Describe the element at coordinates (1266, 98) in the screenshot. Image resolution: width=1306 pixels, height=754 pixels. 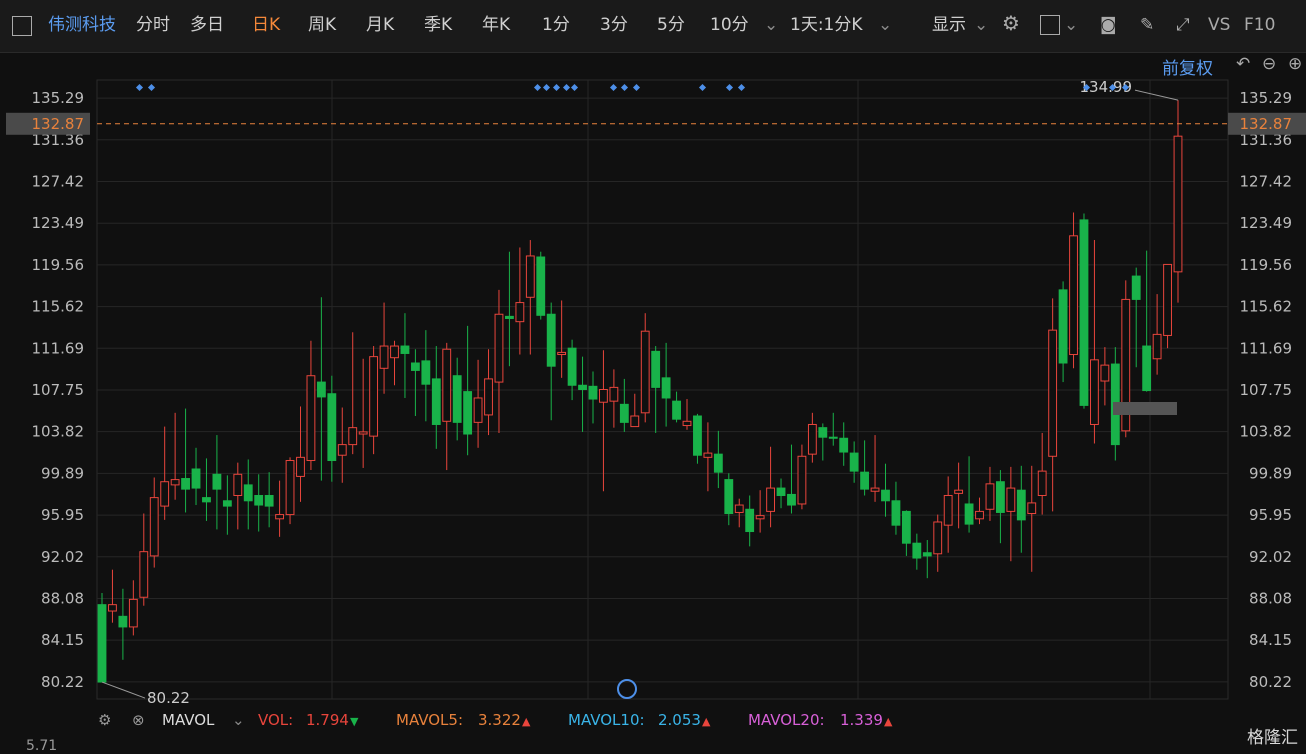
I see `y-tick-label-right: 135.29` at that location.